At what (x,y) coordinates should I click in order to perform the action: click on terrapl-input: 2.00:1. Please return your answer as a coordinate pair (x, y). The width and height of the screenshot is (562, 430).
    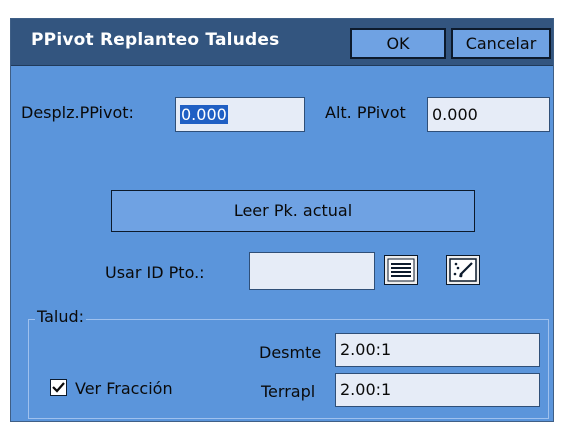
    Looking at the image, I should click on (437, 390).